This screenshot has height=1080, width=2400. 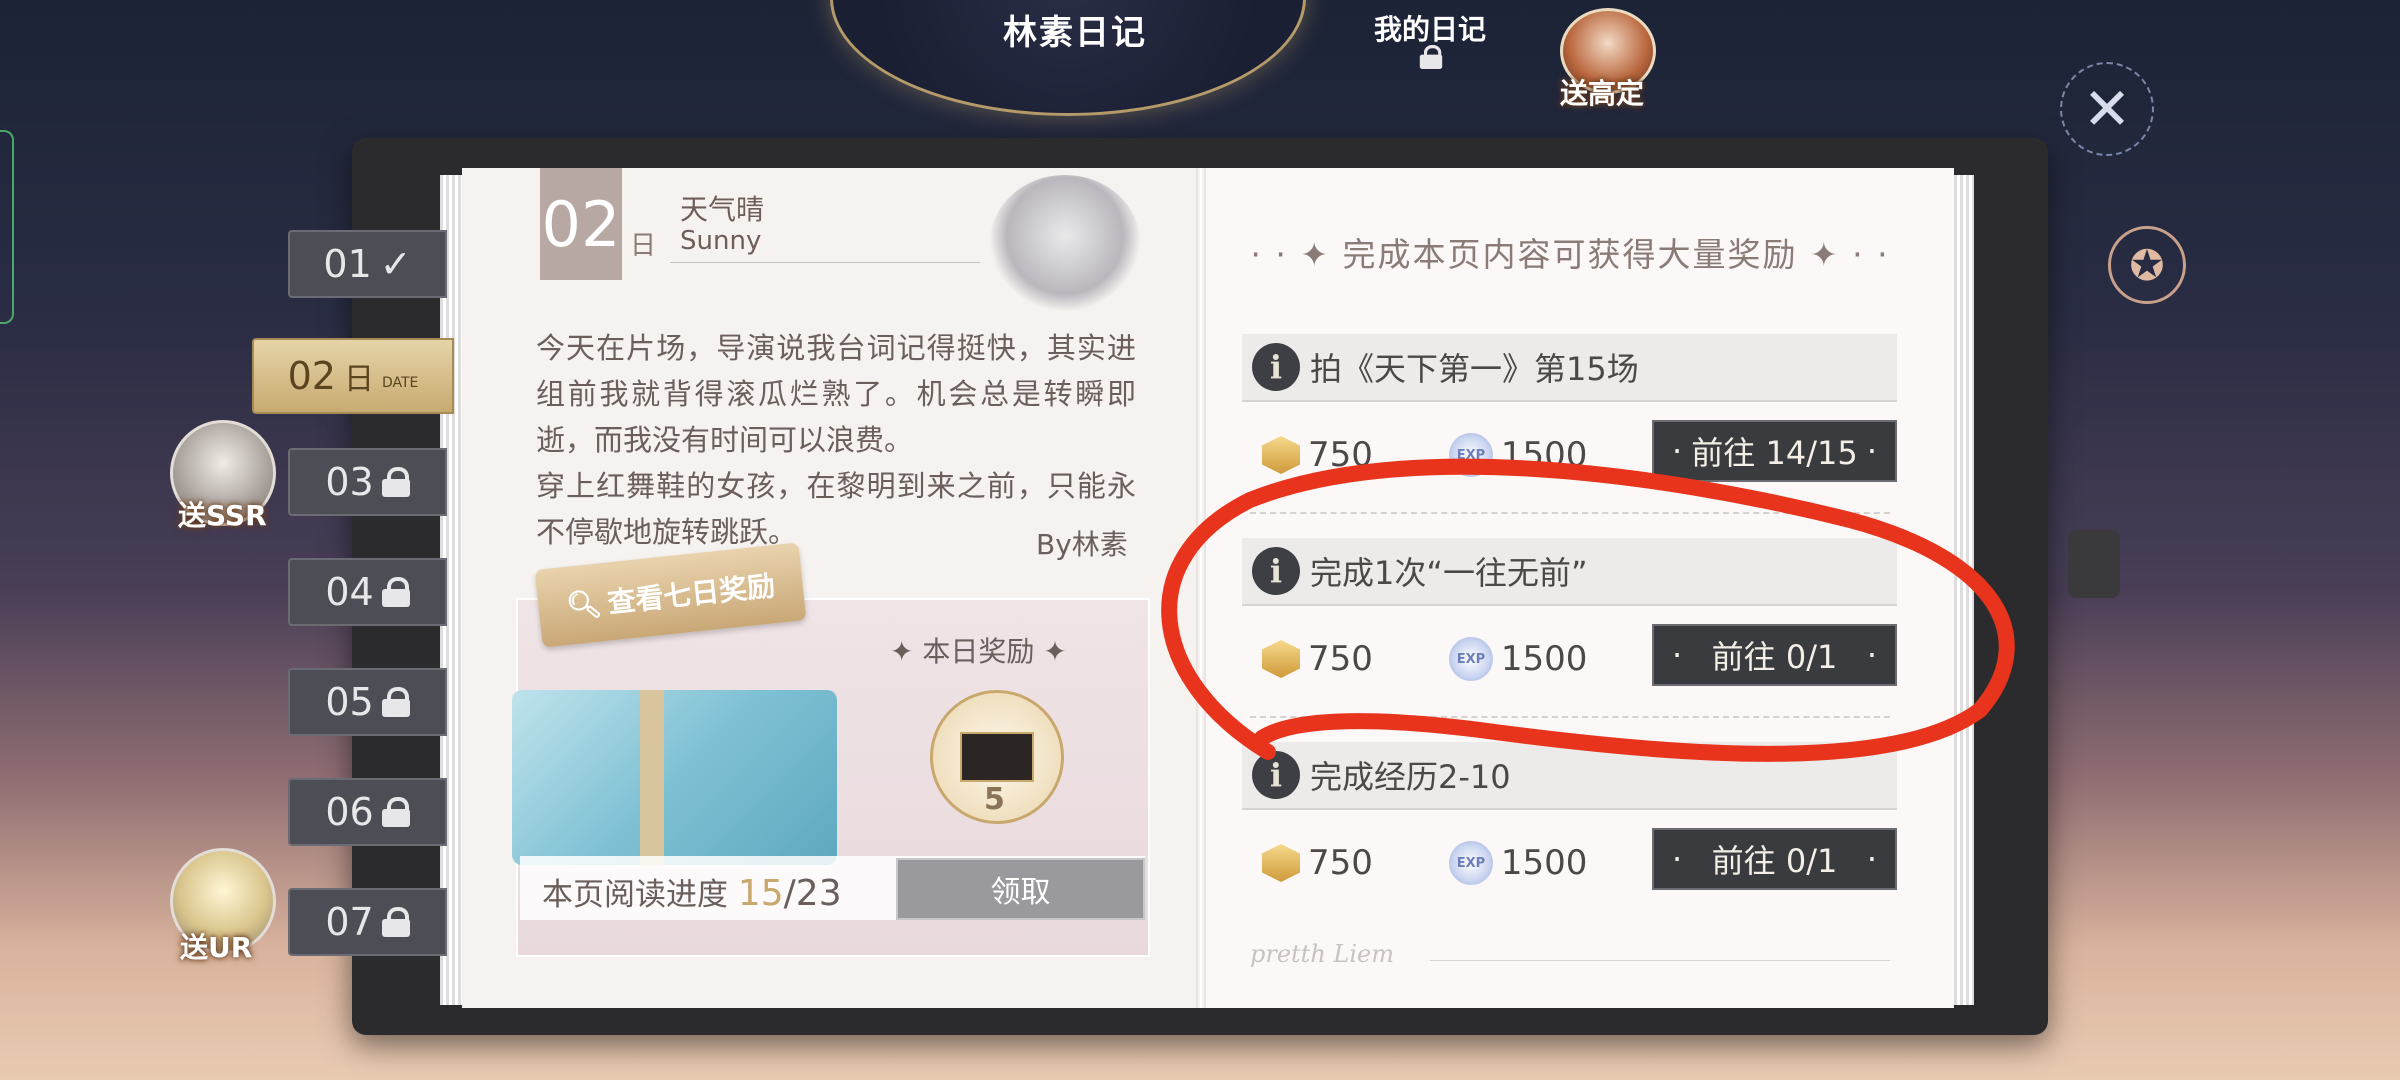 I want to click on diary-signature: By林素, so click(x=1082, y=544).